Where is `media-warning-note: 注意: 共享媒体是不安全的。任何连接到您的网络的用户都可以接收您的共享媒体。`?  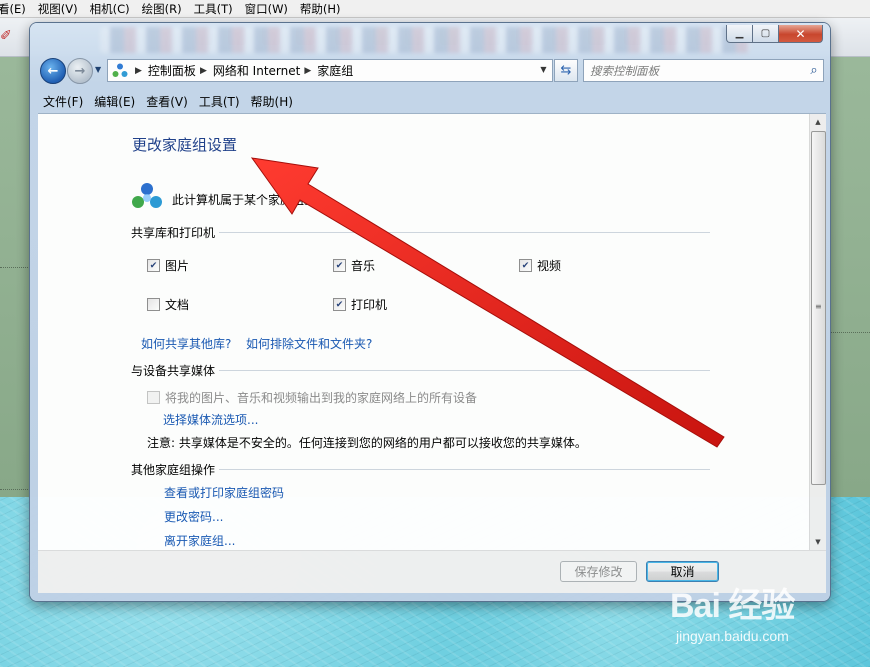
media-warning-note: 注意: 共享媒体是不安全的。任何连接到您的网络的用户都可以接收您的共享媒体。 is located at coordinates (367, 443).